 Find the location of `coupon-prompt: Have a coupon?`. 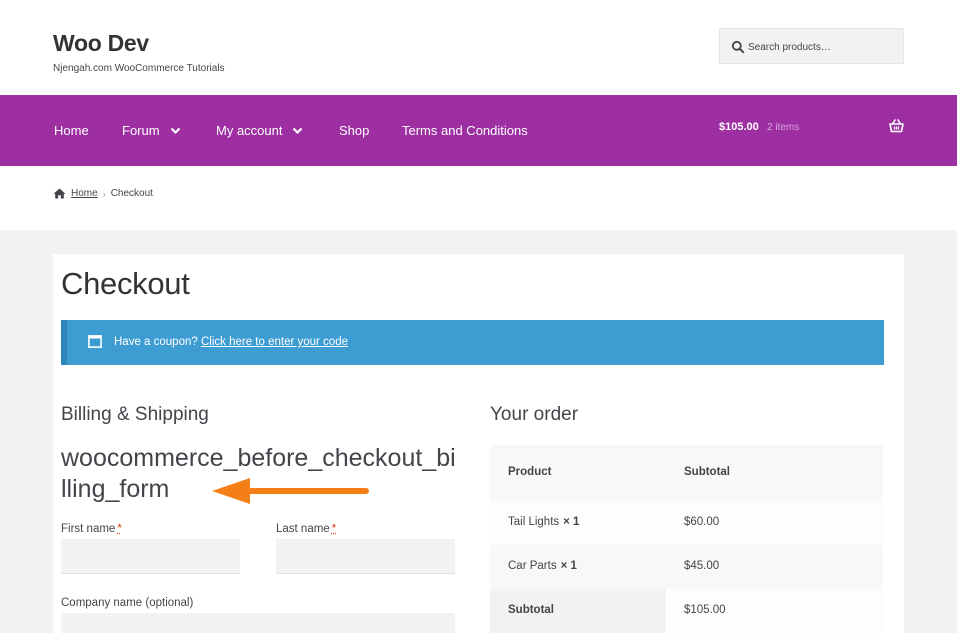

coupon-prompt: Have a coupon? is located at coordinates (156, 342).